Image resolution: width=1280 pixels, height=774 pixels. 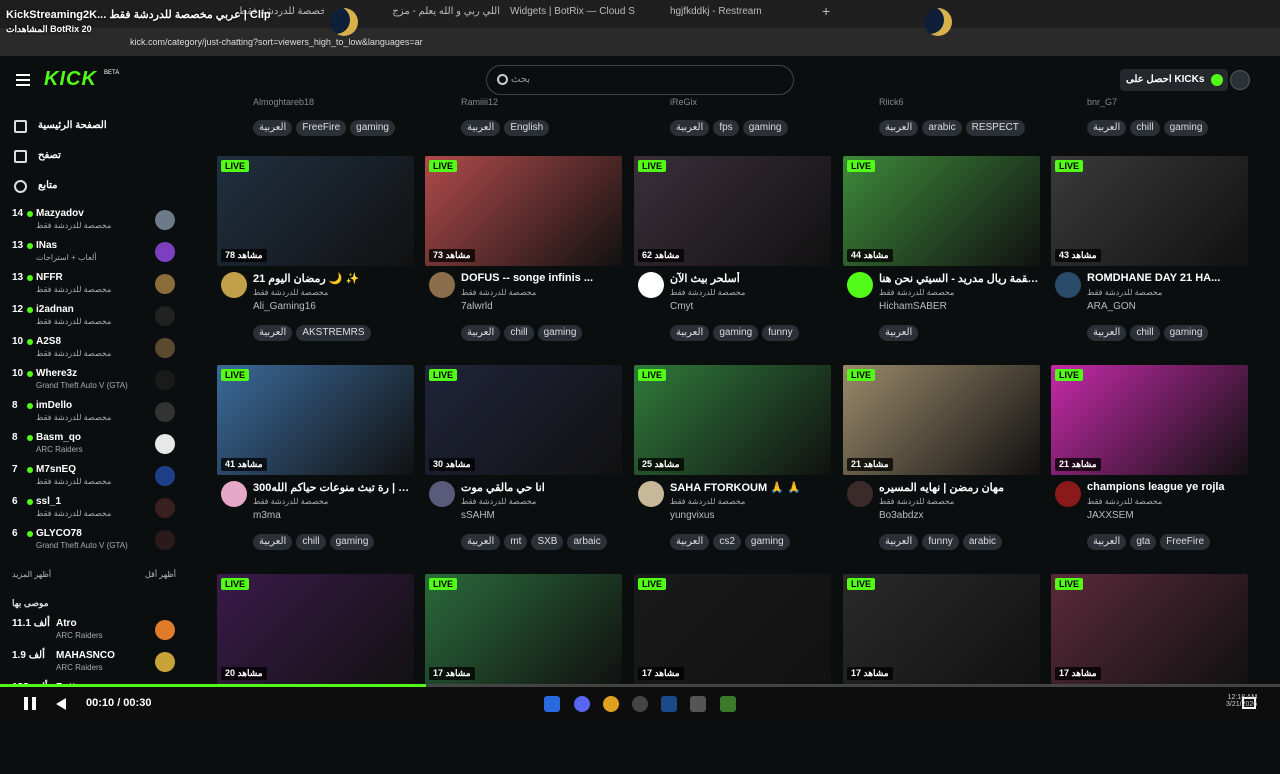 What do you see at coordinates (321, 128) in the screenshot?
I see `tag-chip: FreeFire` at bounding box center [321, 128].